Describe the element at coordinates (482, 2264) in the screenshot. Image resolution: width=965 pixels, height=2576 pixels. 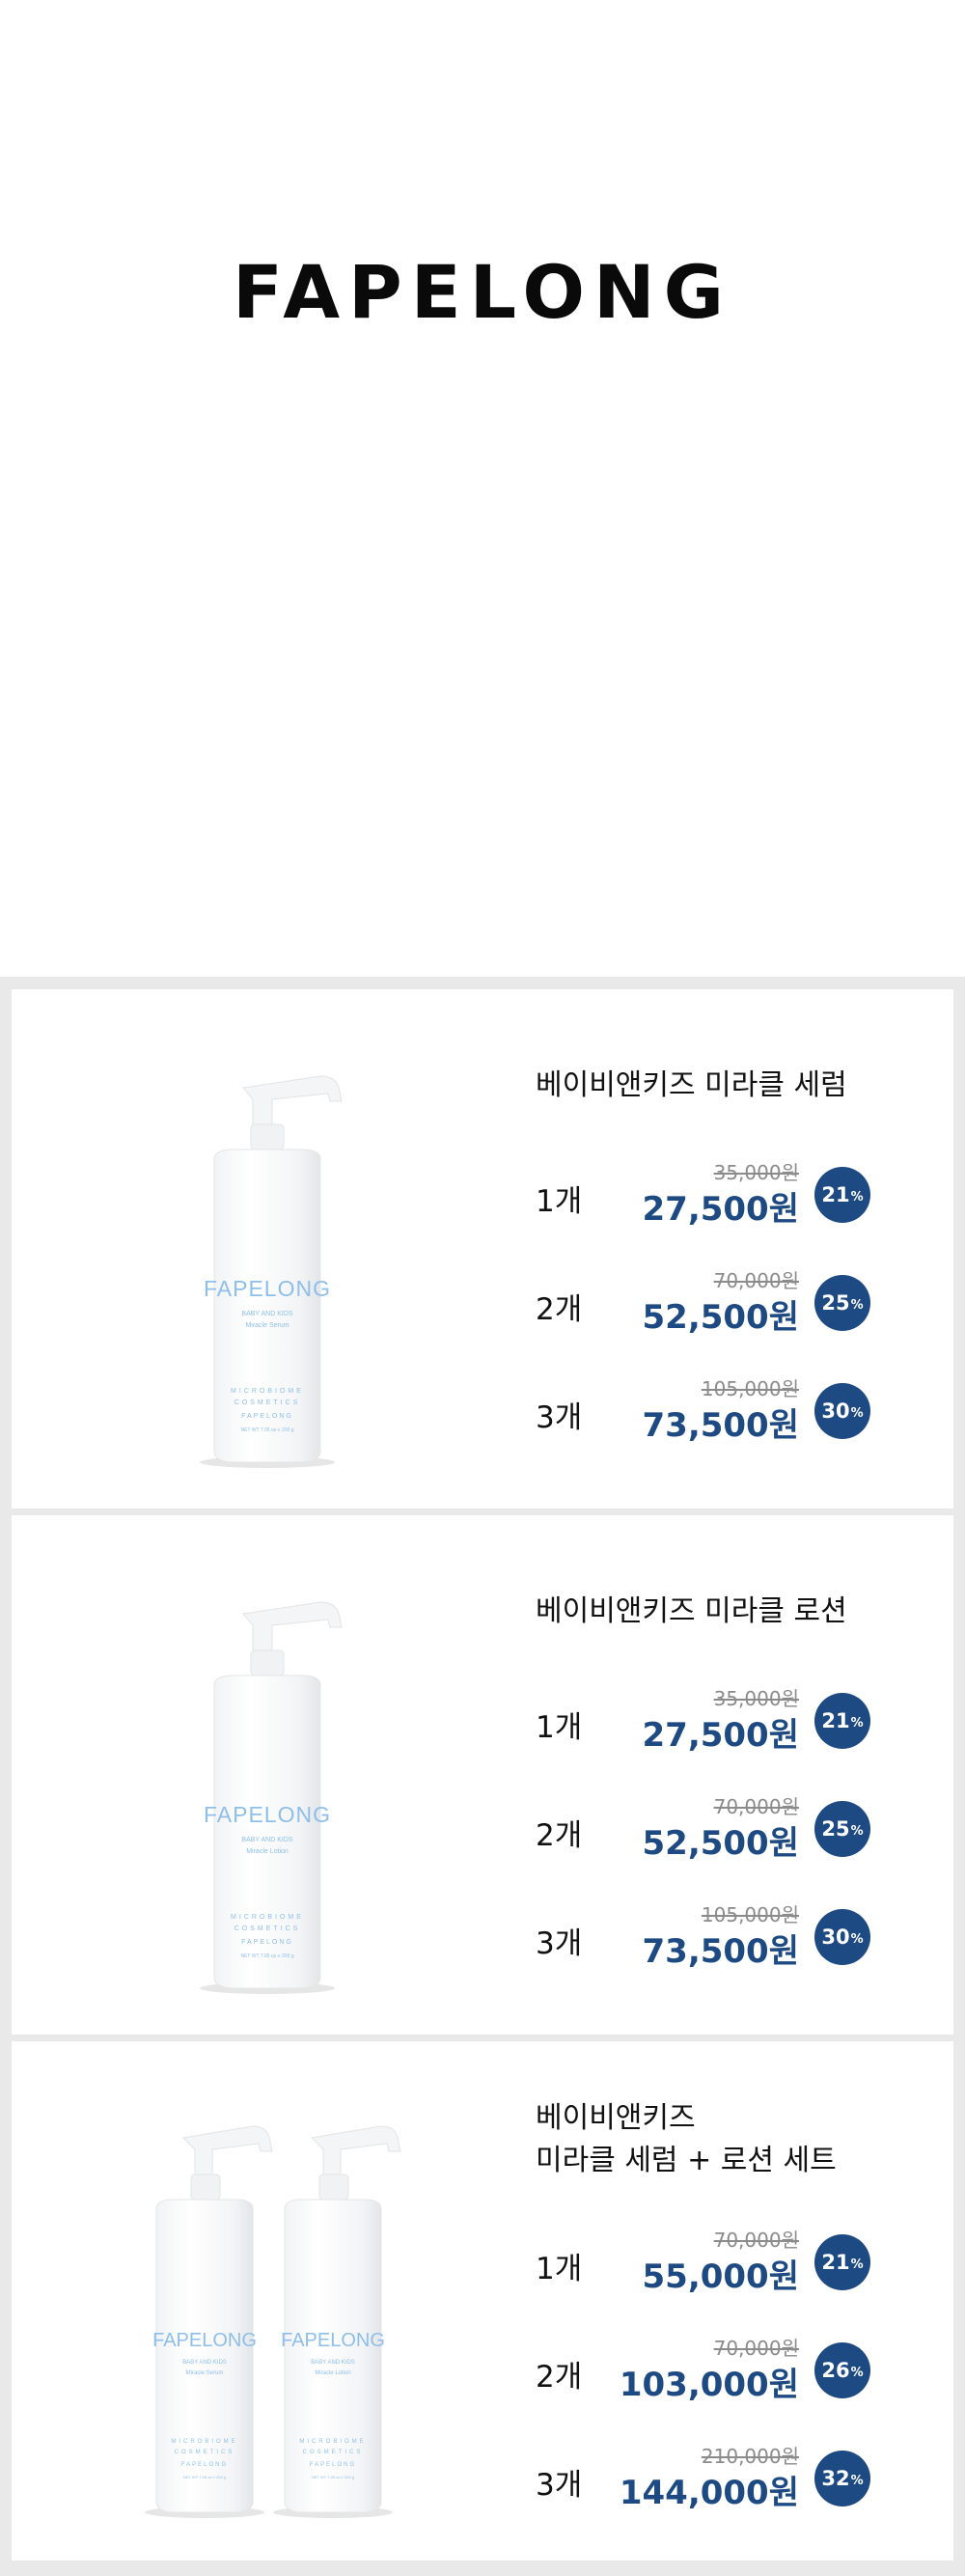
I see `option-row-1: 1개 70,000원 55,000원 21%` at that location.